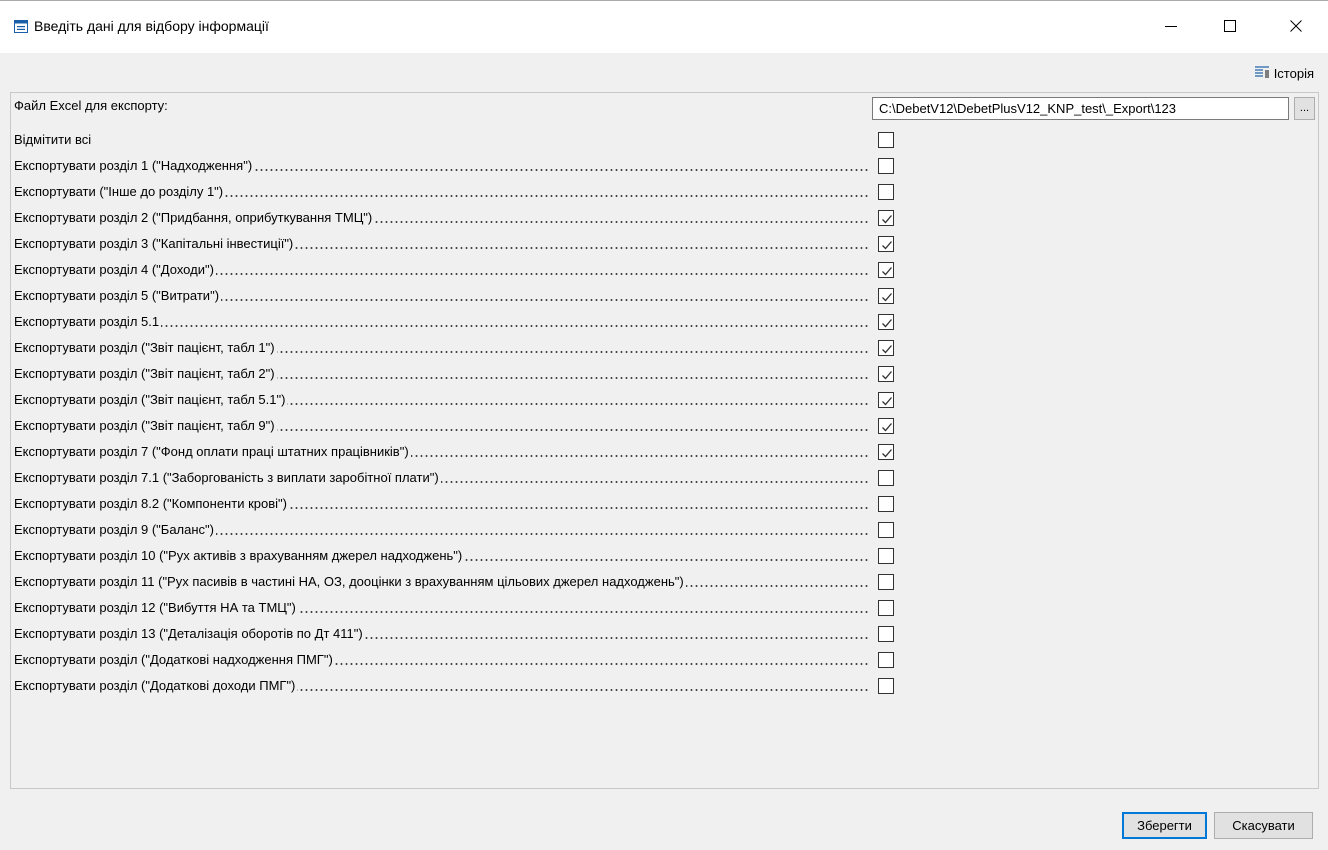 This screenshot has width=1328, height=850. Describe the element at coordinates (442, 530) in the screenshot. I see `section-label: Експортувати розділ 9 ("Баланс")` at that location.